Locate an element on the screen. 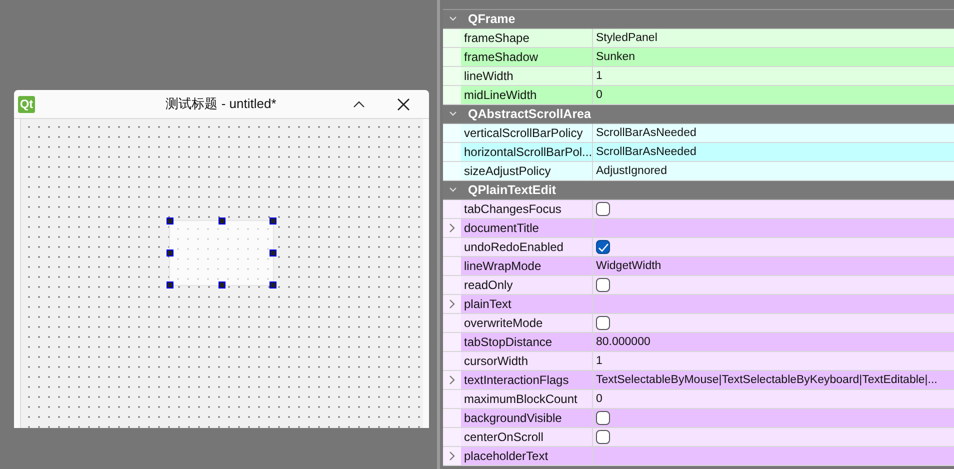  property-value: StyledPanel is located at coordinates (773, 38).